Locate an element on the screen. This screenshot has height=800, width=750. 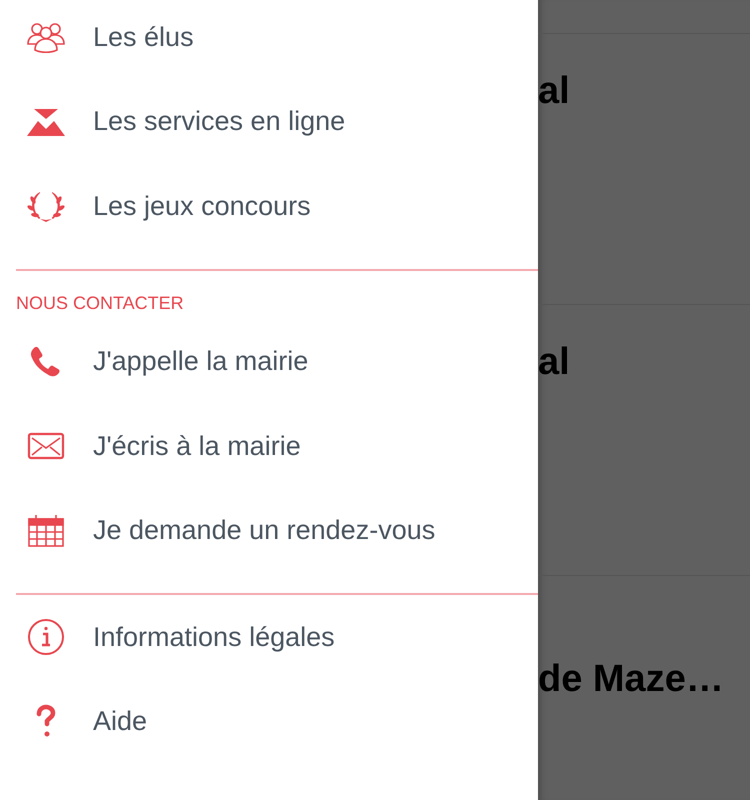
menu-item: J'appelle la mairie is located at coordinates (269, 362).